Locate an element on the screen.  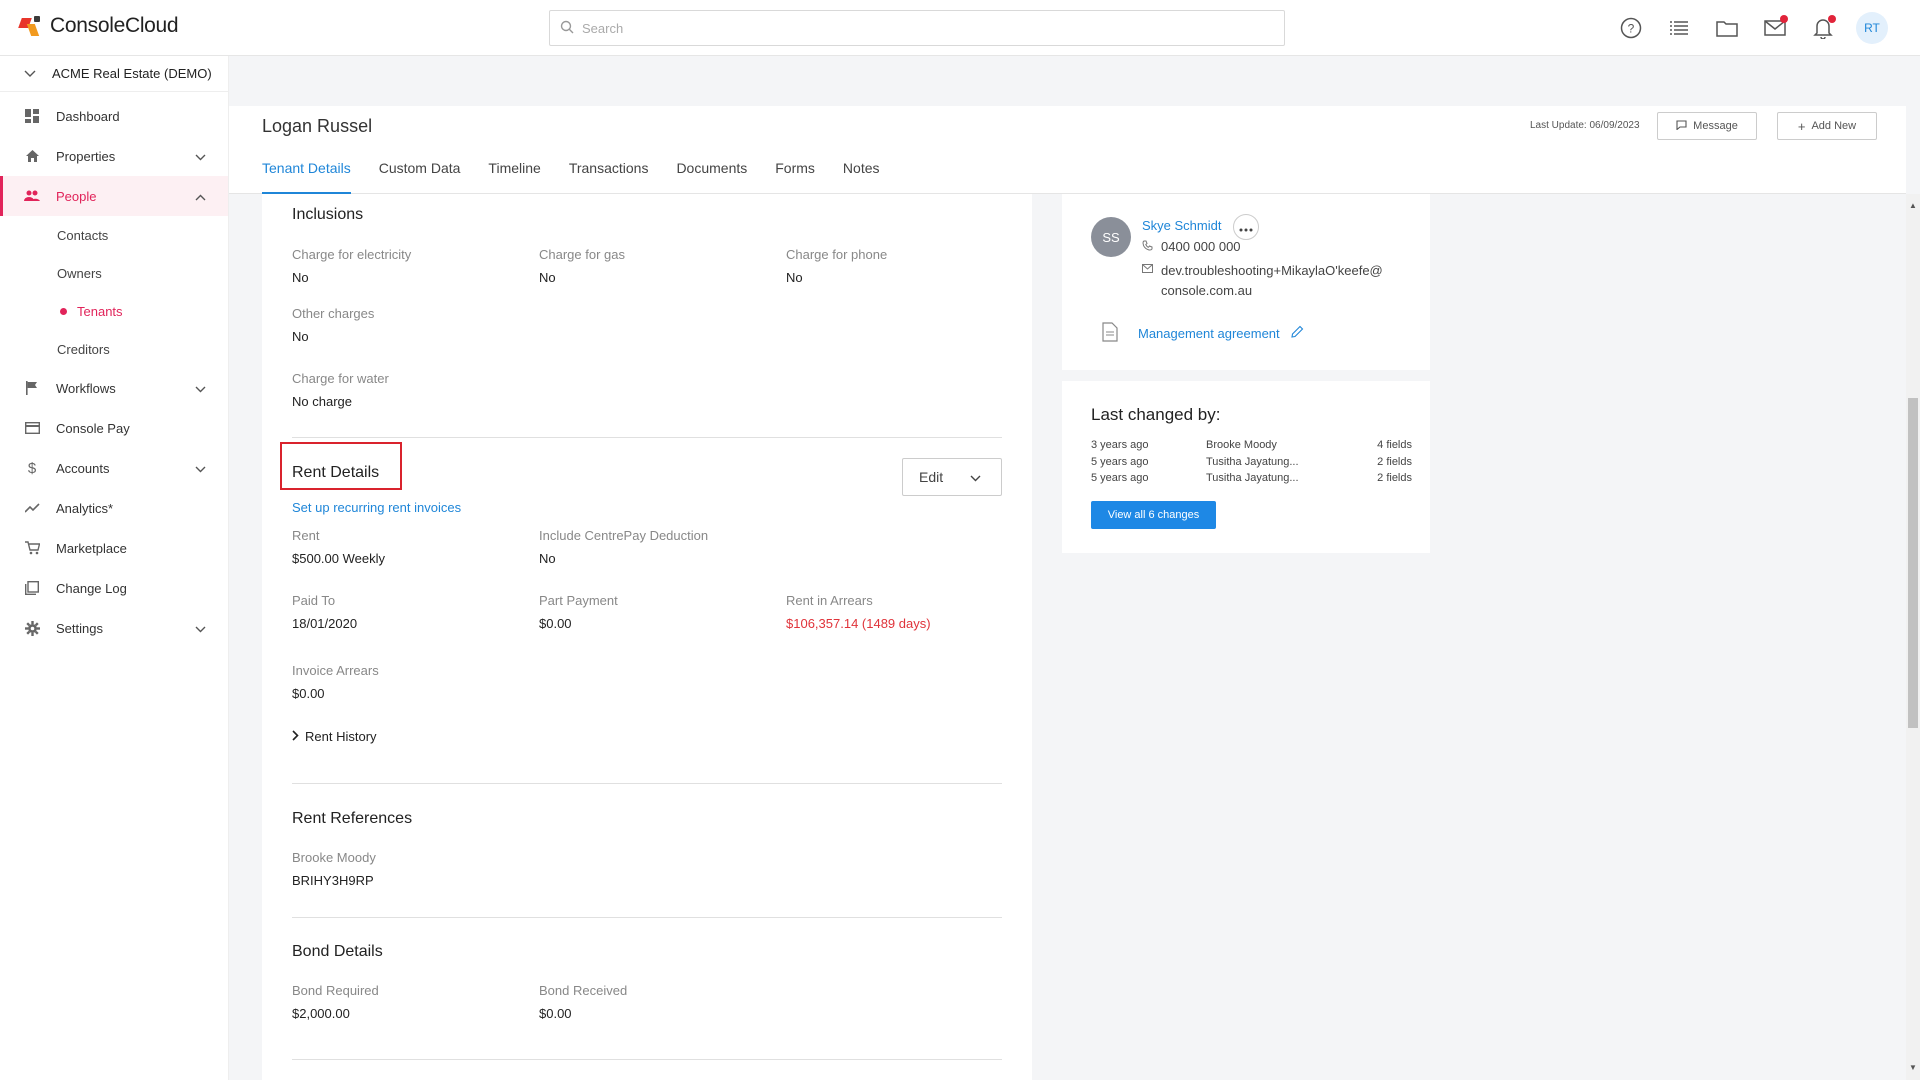
folder-icon is located at coordinates (1727, 28).